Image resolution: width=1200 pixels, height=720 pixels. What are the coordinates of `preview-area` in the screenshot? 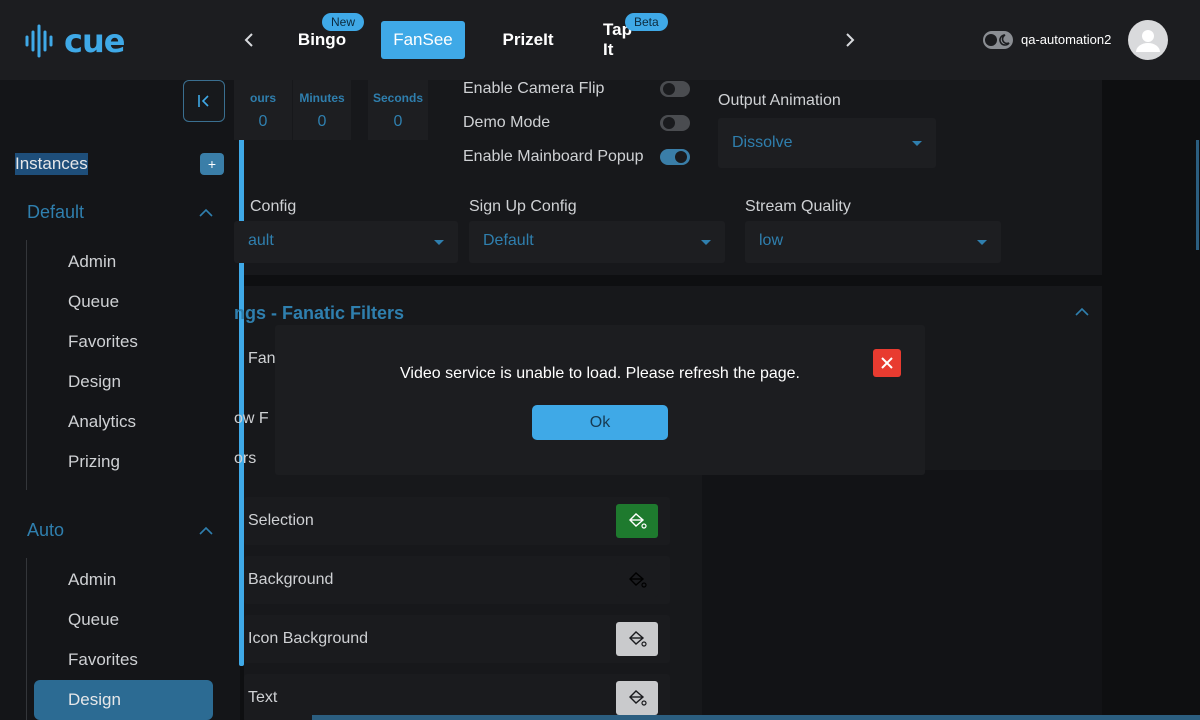 It's located at (902, 595).